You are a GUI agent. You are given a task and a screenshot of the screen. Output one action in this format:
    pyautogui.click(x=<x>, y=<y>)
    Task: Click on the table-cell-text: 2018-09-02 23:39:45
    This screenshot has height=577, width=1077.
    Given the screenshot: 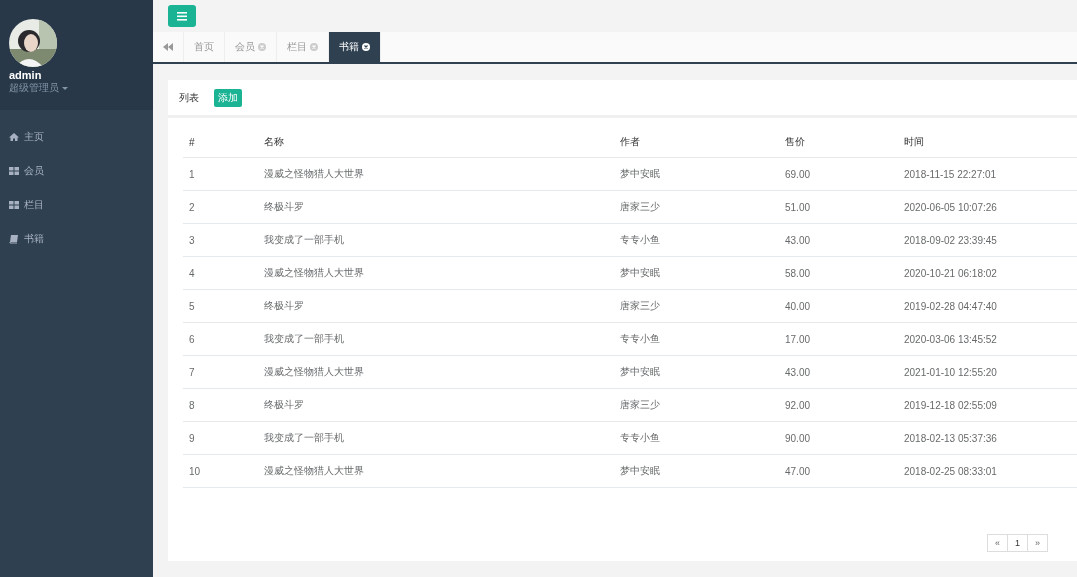 What is the action you would take?
    pyautogui.click(x=951, y=240)
    